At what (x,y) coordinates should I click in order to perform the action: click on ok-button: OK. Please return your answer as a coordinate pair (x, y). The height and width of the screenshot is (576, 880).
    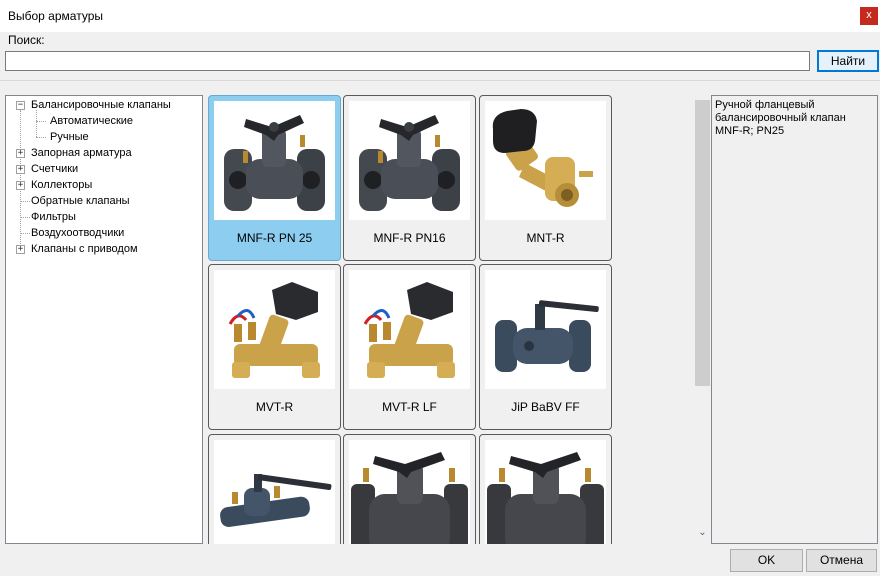
    Looking at the image, I should click on (766, 560).